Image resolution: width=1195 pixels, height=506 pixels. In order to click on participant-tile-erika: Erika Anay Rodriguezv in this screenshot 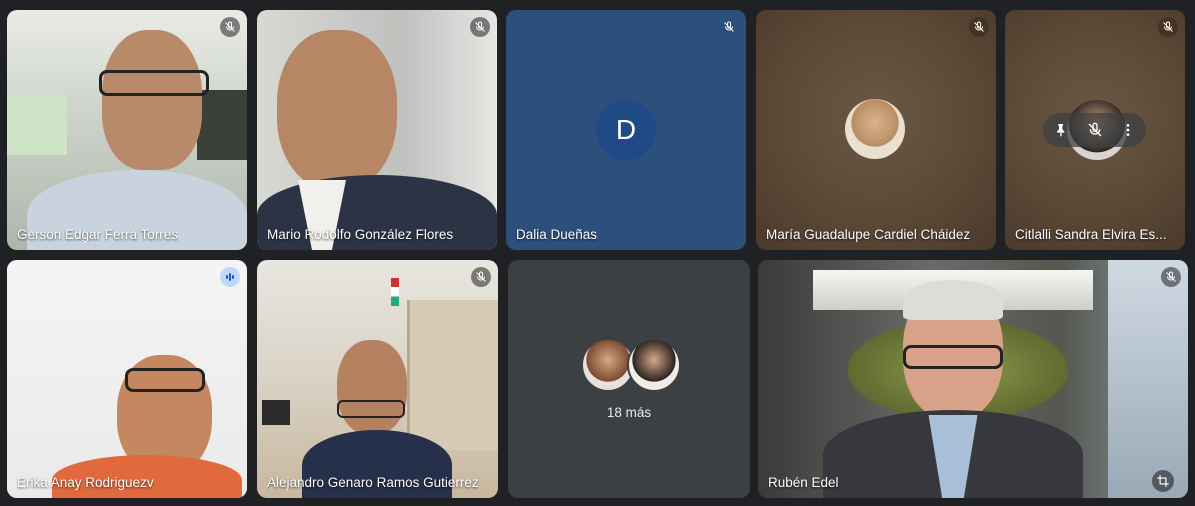, I will do `click(127, 379)`.